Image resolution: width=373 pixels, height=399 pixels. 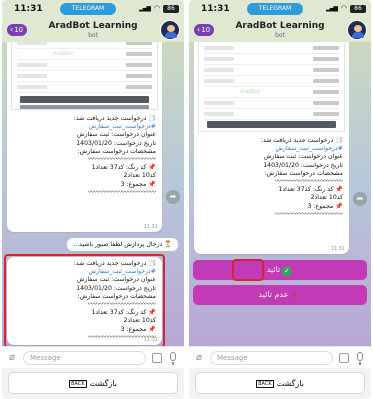 I want to click on form-footer-bar, so click(x=84, y=107).